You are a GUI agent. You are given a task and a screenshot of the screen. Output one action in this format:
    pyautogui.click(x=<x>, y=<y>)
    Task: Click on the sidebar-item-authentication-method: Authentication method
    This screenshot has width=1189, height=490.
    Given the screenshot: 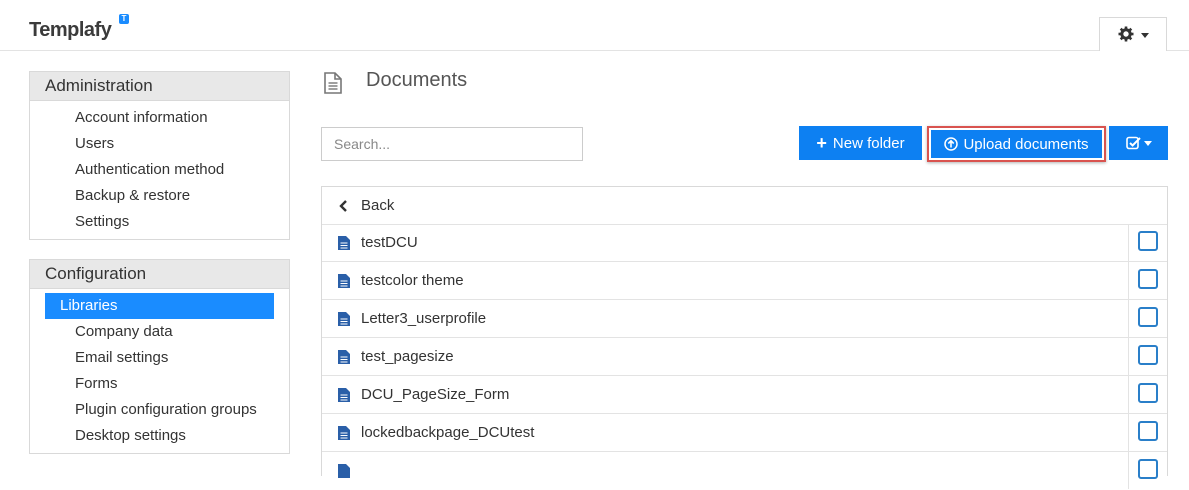 What is the action you would take?
    pyautogui.click(x=159, y=170)
    